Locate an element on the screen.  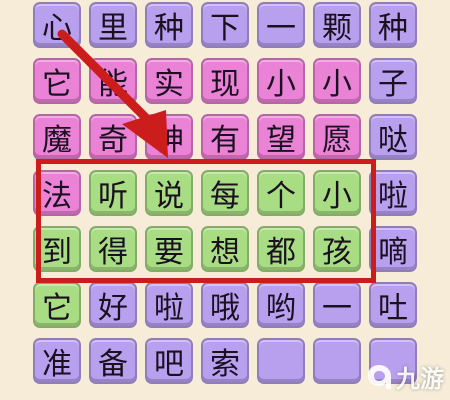
tile-r6-c5: 哟 is located at coordinates (281, 305).